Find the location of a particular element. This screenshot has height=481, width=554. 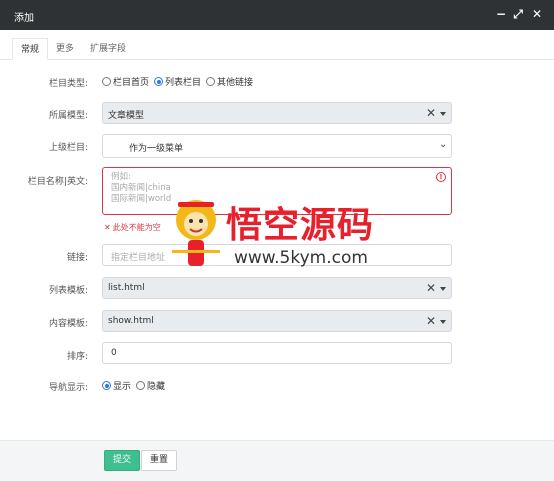

expand-icon: ⤢ is located at coordinates (518, 14).